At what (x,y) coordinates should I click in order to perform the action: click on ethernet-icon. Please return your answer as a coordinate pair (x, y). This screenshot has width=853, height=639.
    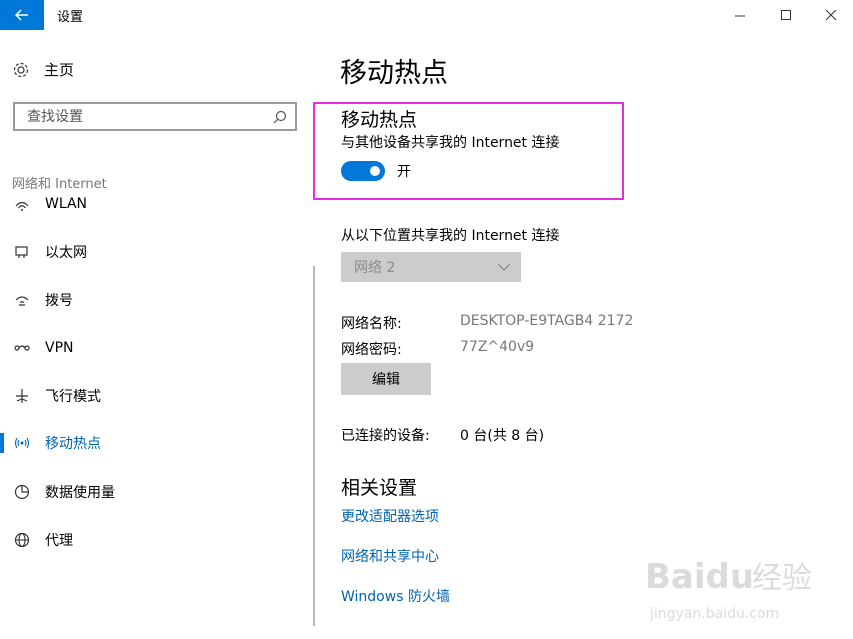
    Looking at the image, I should click on (22, 252).